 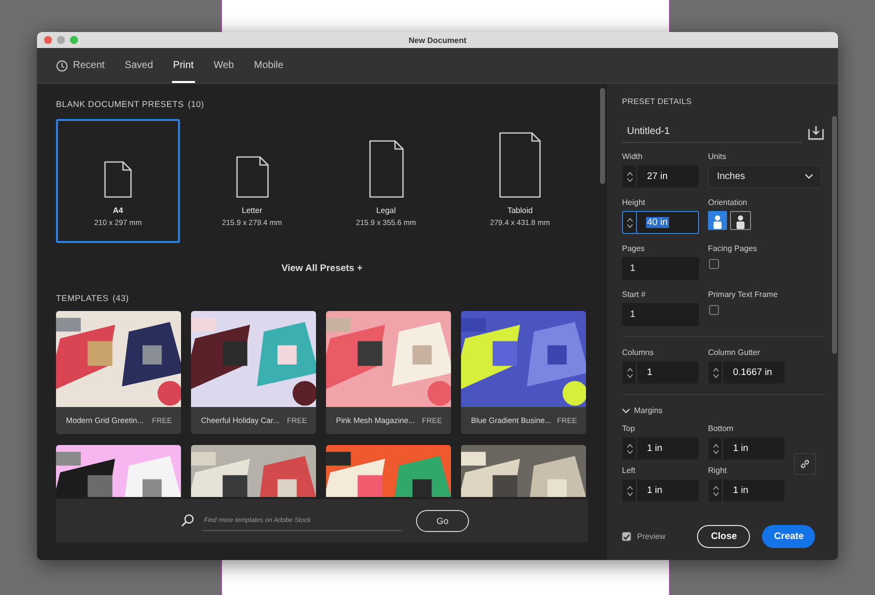 What do you see at coordinates (660, 268) in the screenshot?
I see `pages-field: 1` at bounding box center [660, 268].